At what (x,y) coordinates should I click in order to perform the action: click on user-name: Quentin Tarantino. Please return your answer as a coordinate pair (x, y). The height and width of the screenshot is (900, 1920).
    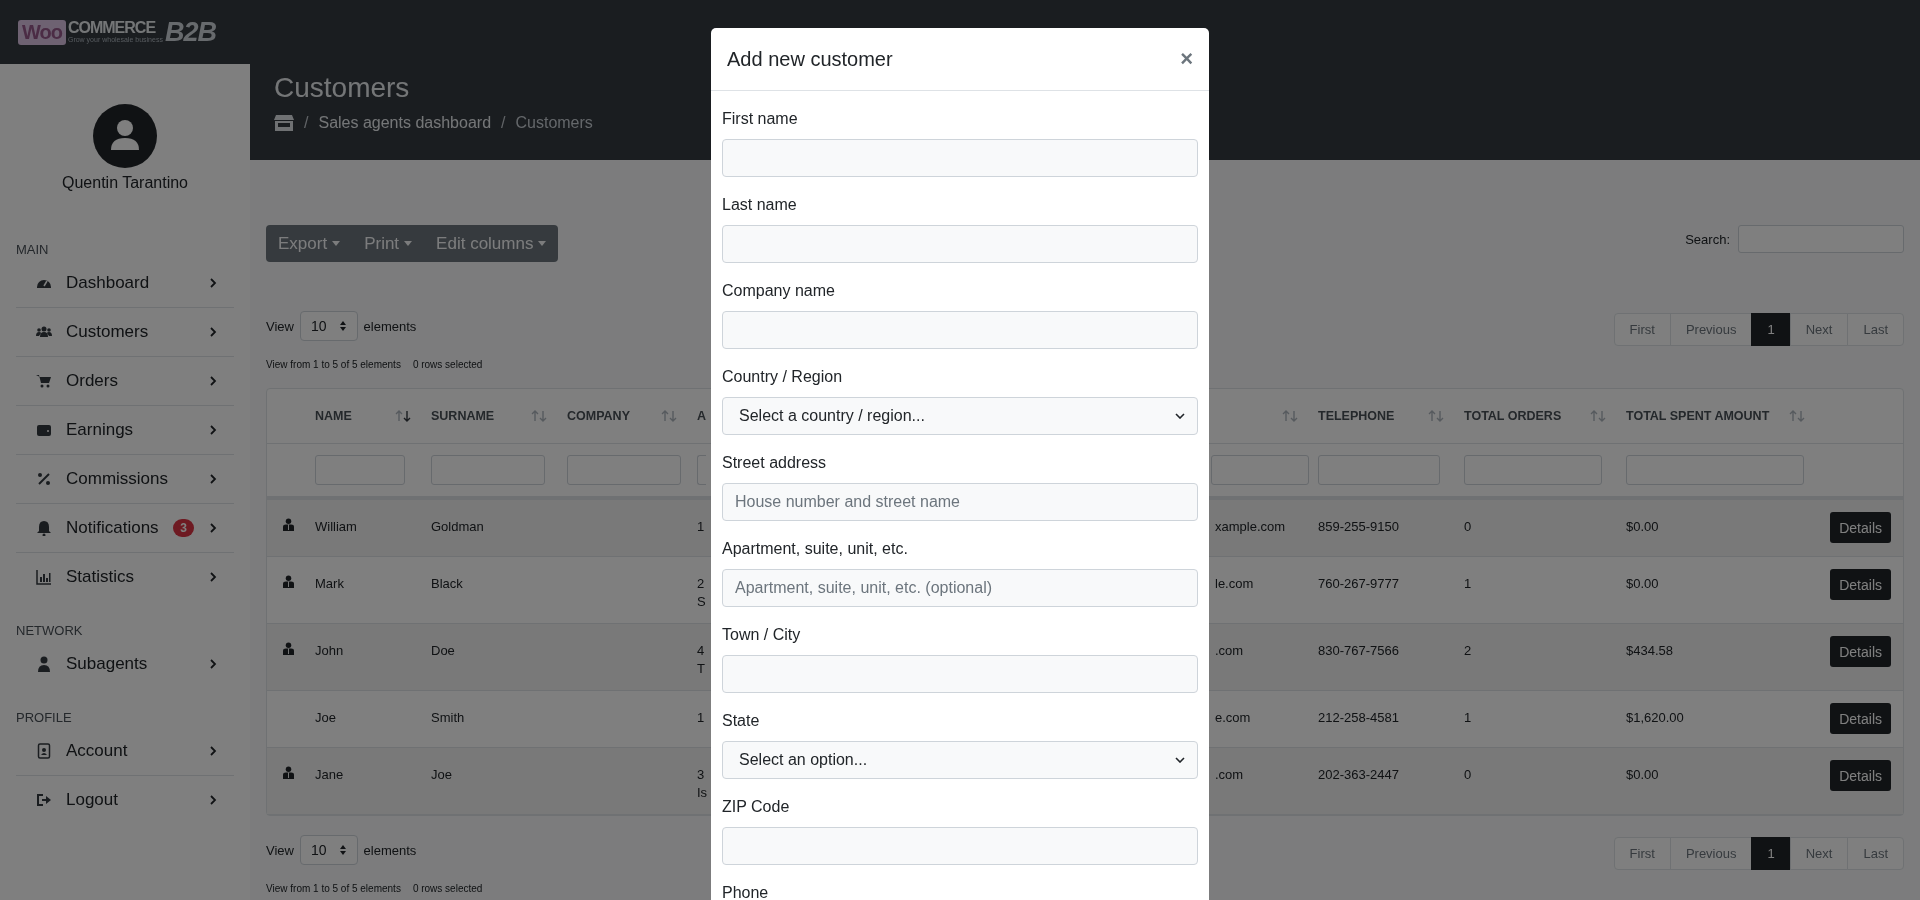
    Looking at the image, I should click on (125, 183).